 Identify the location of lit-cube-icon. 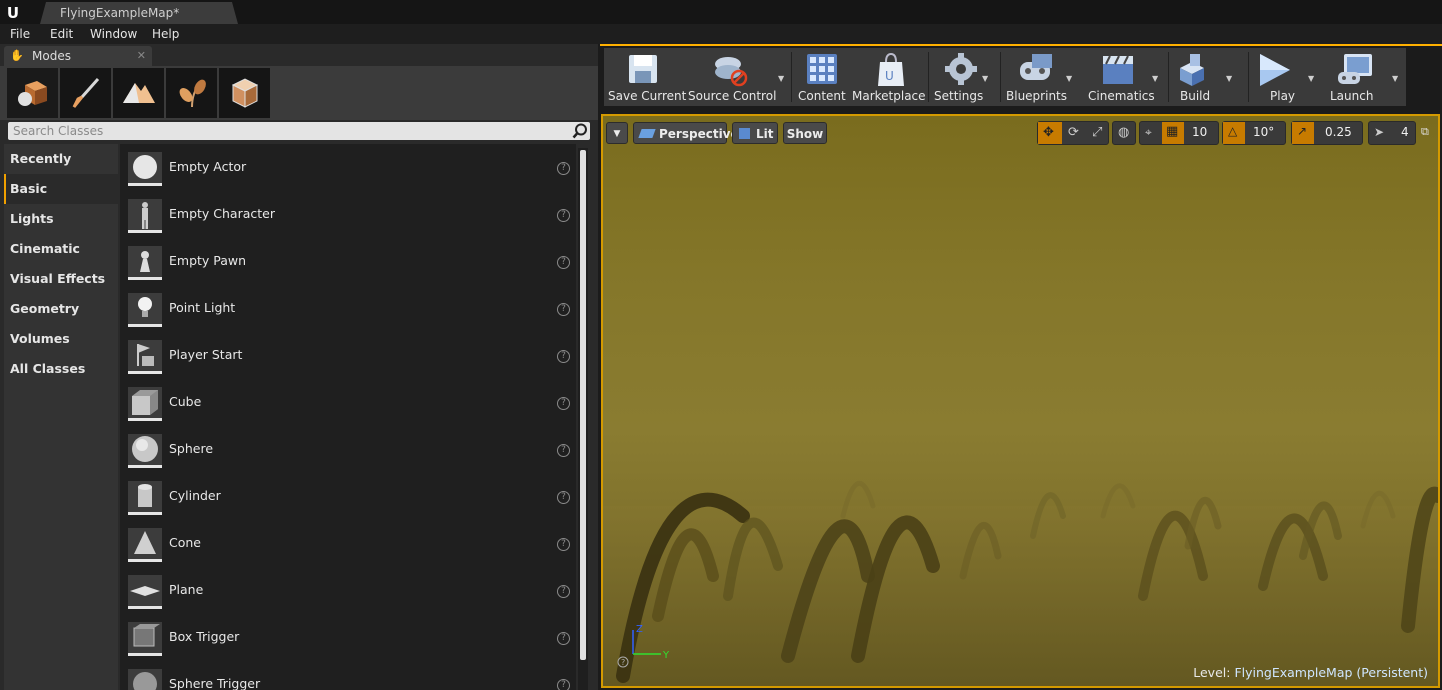
(744, 133).